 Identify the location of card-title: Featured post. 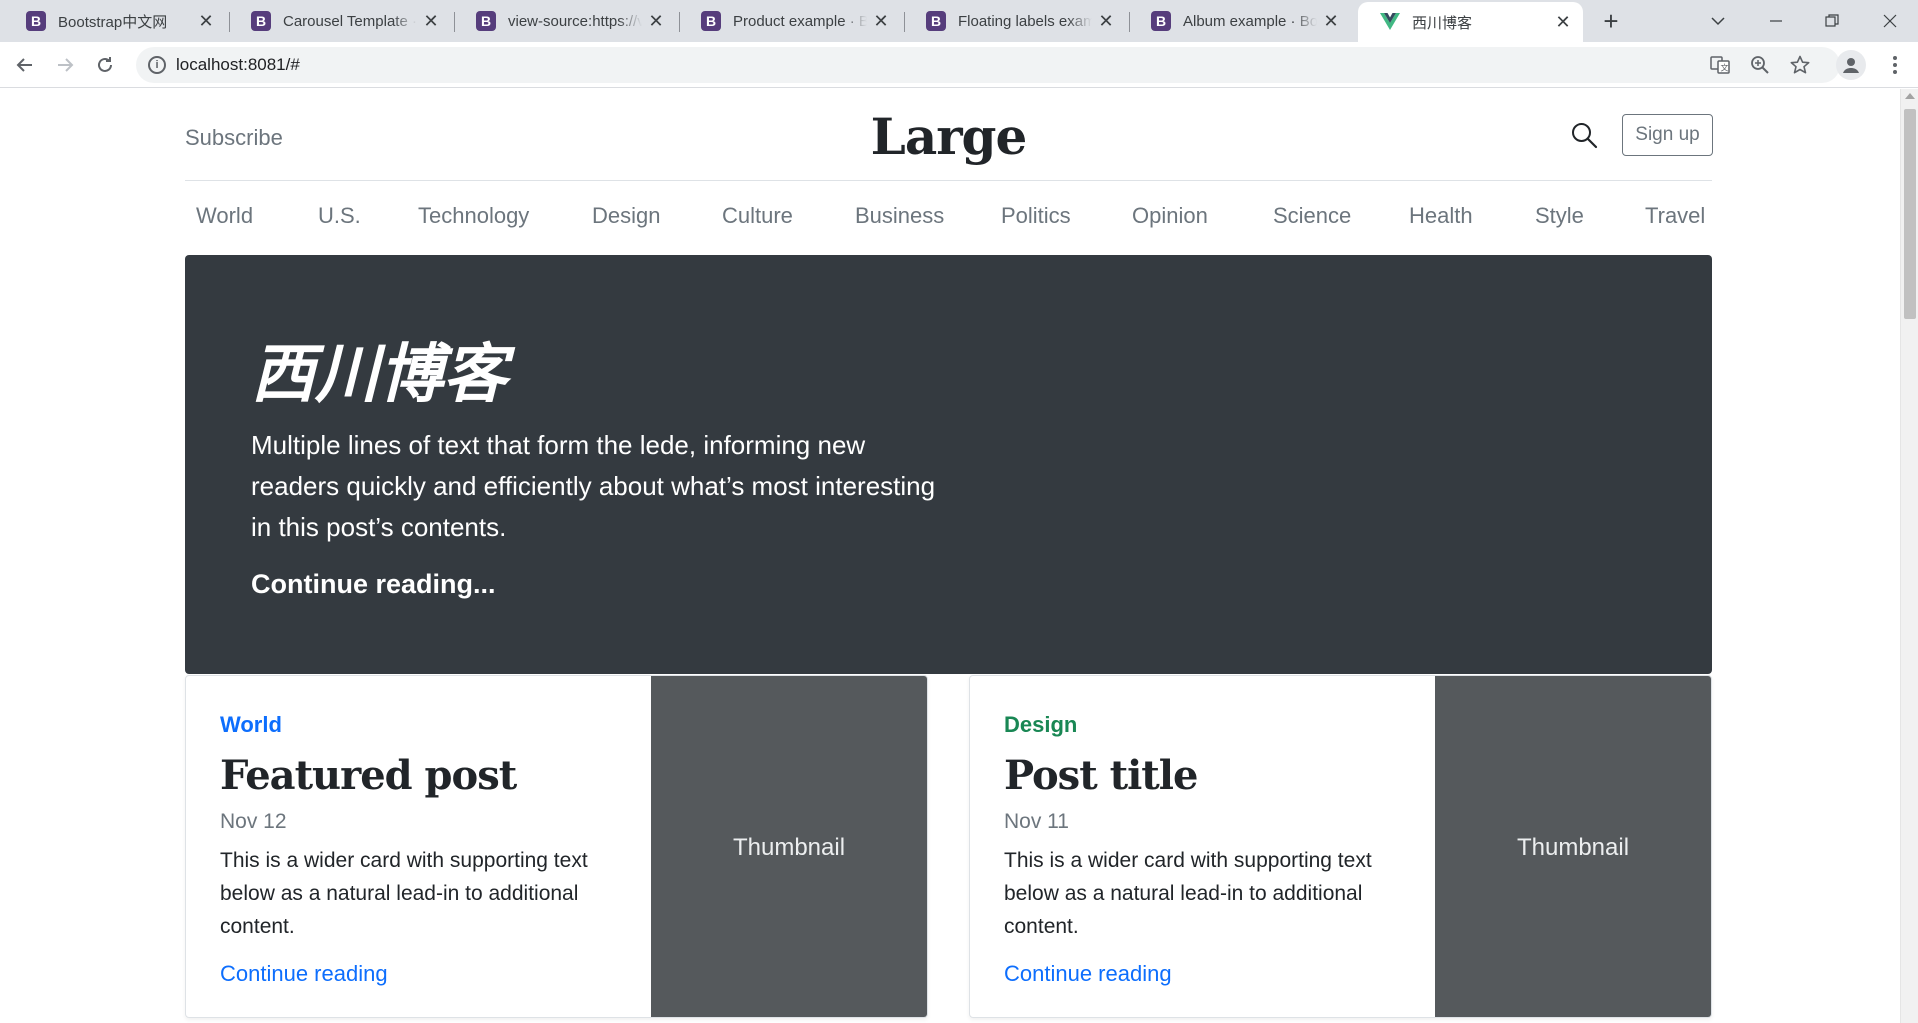
(368, 775).